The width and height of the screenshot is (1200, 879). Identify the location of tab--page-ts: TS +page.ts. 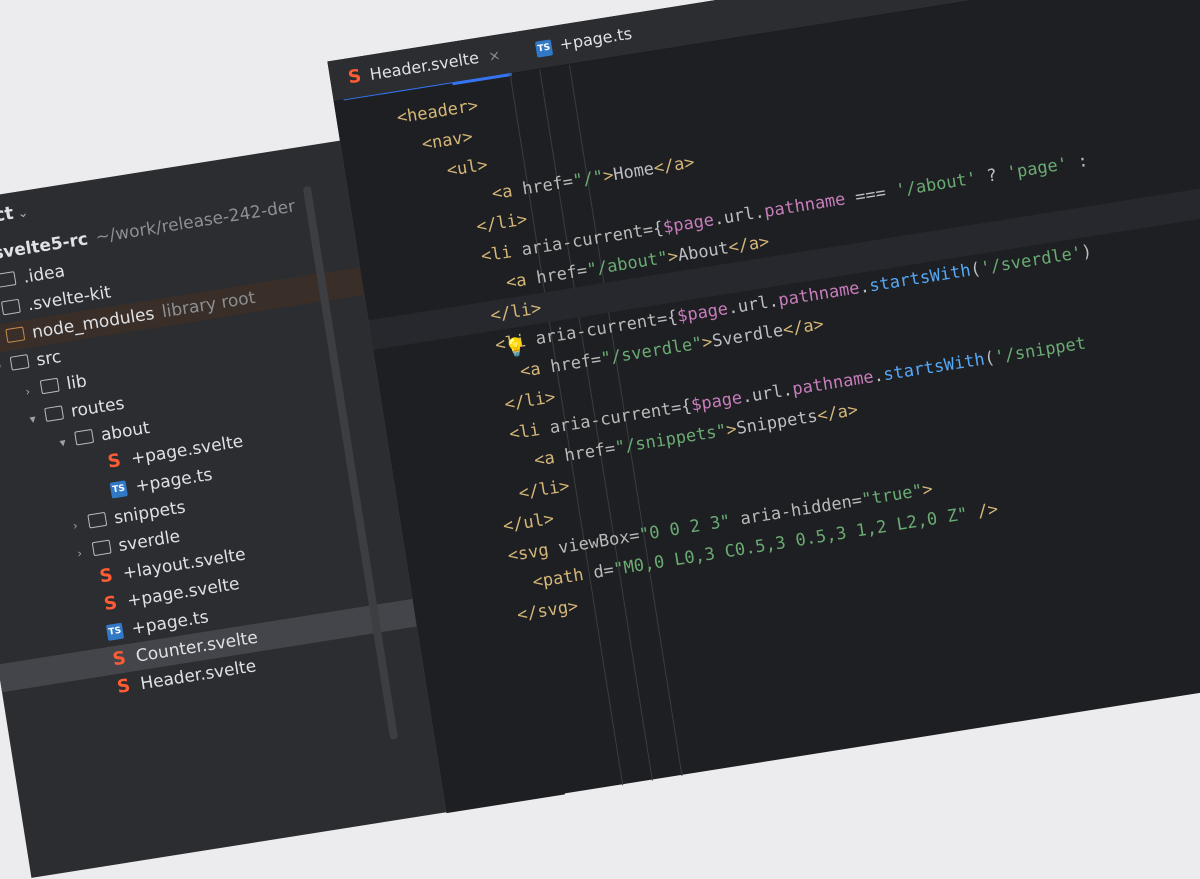
(584, 41).